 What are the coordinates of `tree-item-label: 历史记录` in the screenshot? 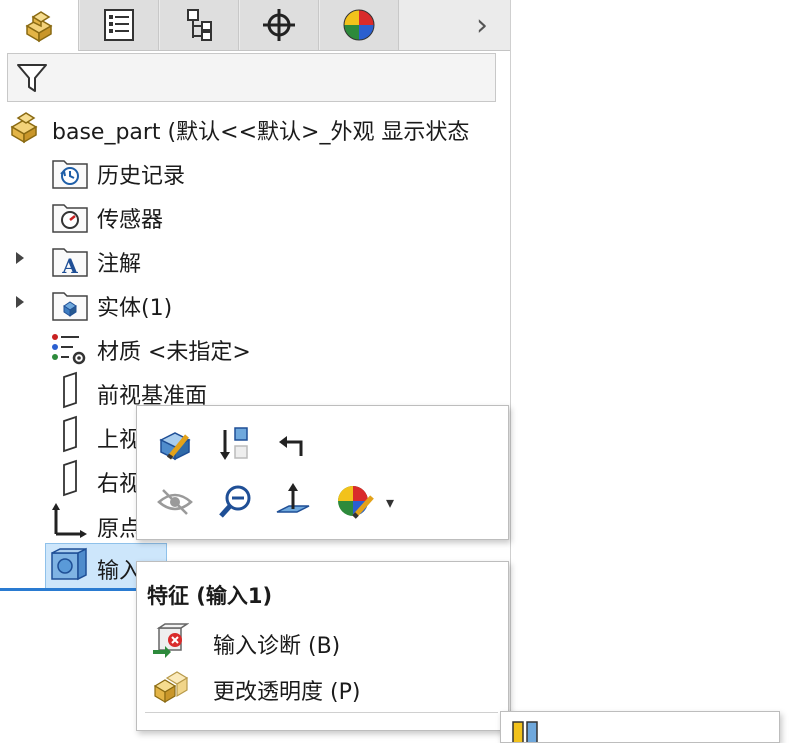 It's located at (141, 176).